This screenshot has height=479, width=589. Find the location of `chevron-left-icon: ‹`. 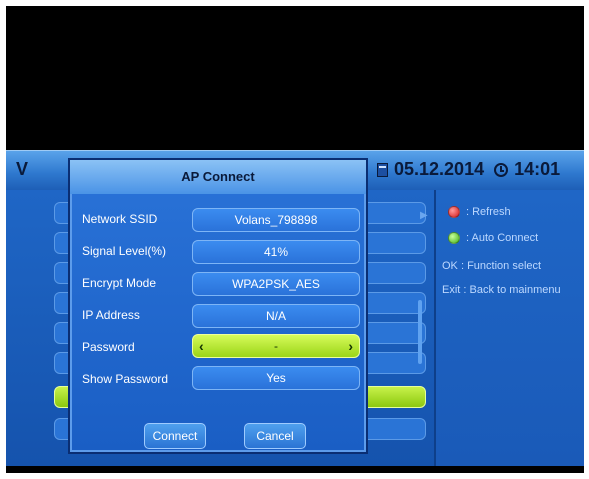

chevron-left-icon: ‹ is located at coordinates (201, 346).